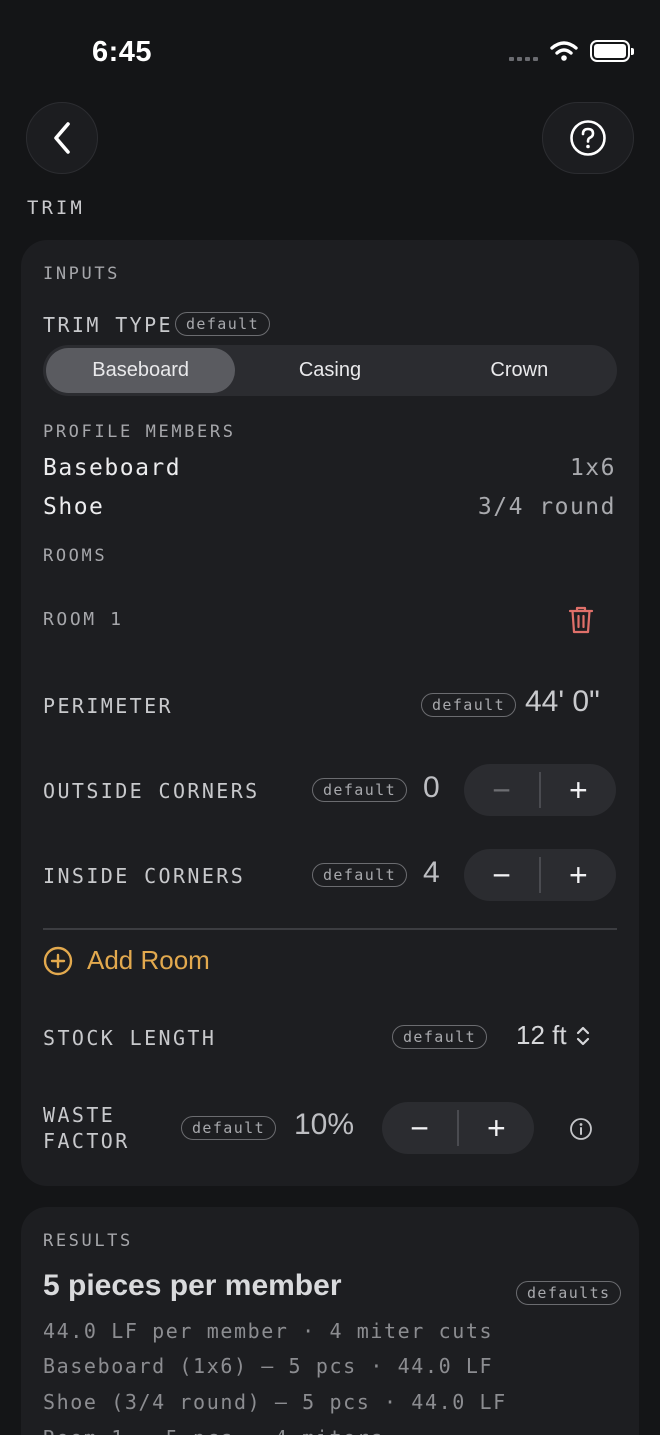 Image resolution: width=660 pixels, height=1435 pixels. What do you see at coordinates (569, 1293) in the screenshot?
I see `results-defaults-badge: defaults` at bounding box center [569, 1293].